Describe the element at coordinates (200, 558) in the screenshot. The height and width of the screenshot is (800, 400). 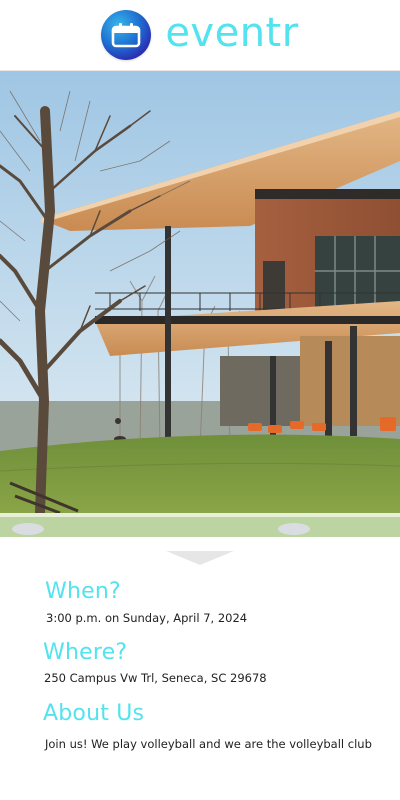
I see `chevron-down-icon` at that location.